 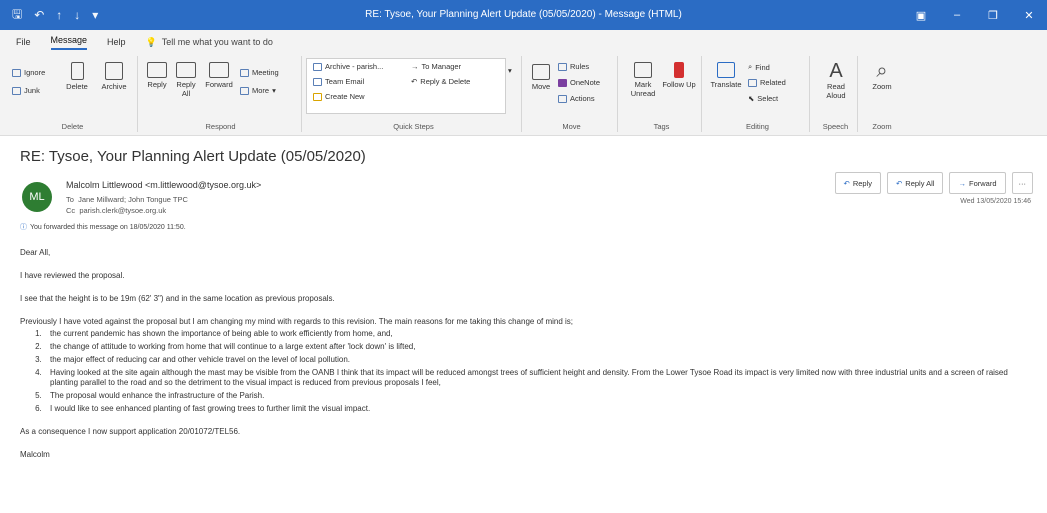 I want to click on follow-up-button: Follow Up, so click(x=679, y=75).